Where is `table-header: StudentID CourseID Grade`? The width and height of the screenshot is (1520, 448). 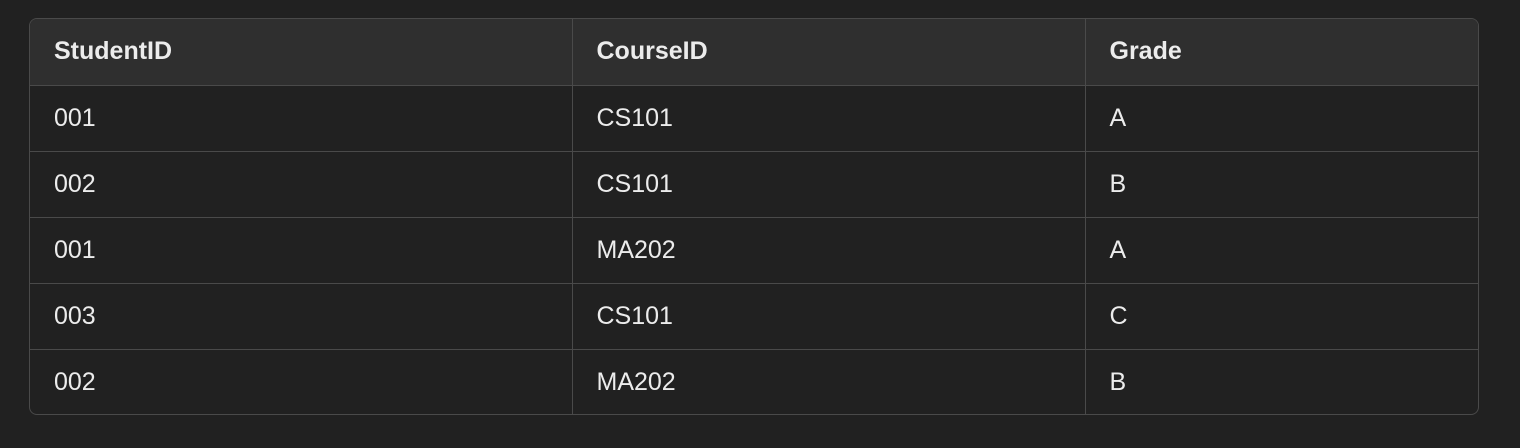 table-header: StudentID CourseID Grade is located at coordinates (754, 52).